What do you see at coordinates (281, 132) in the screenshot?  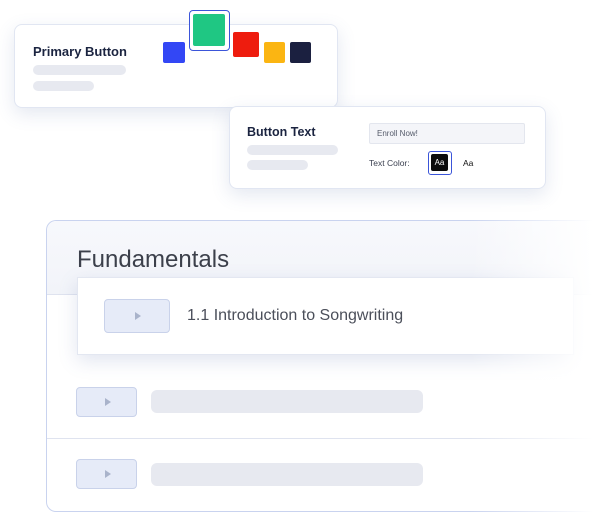 I see `button-text-title: Button Text` at bounding box center [281, 132].